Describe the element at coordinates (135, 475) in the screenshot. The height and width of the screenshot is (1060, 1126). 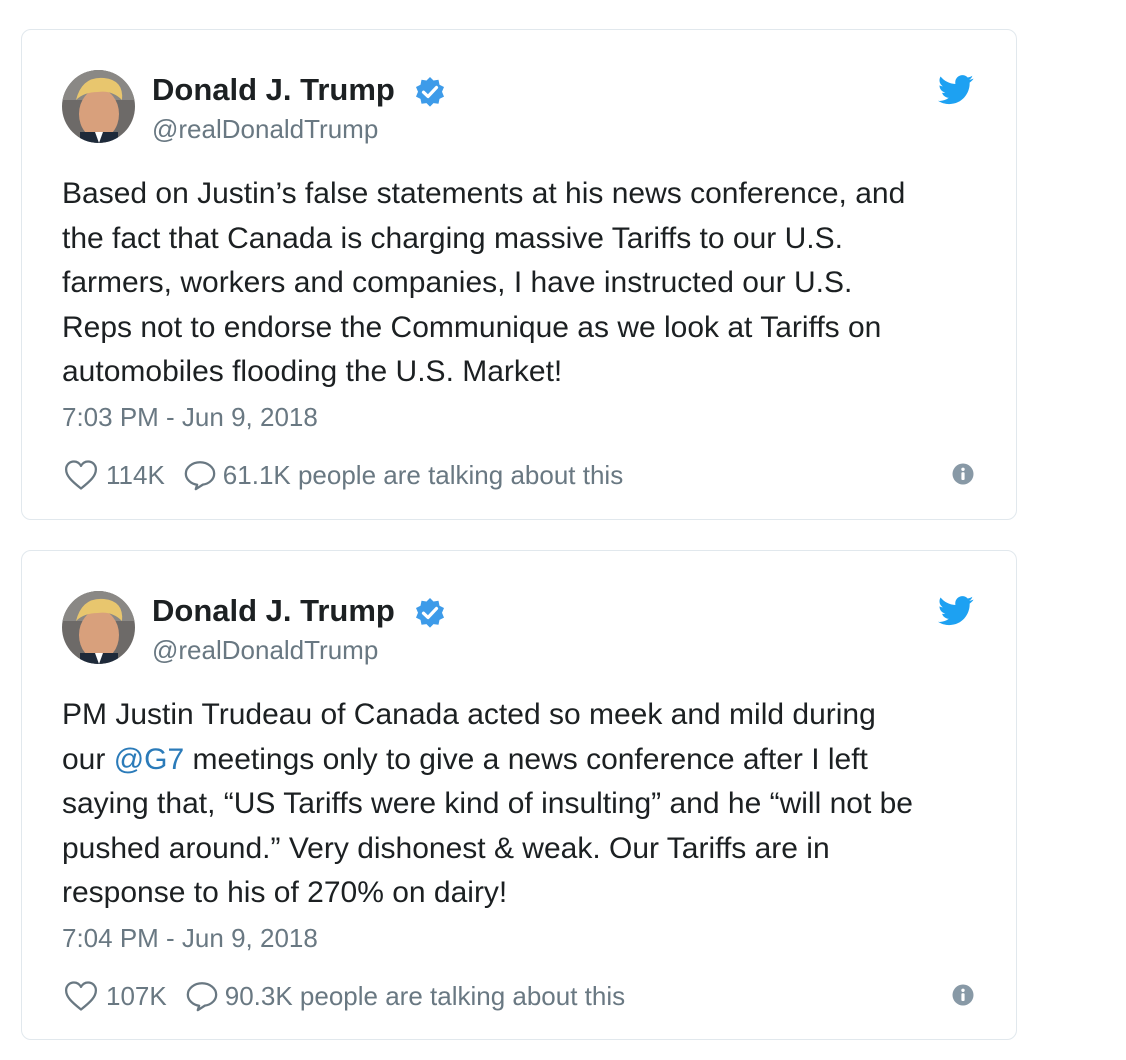
I see `like-count: 114K` at that location.